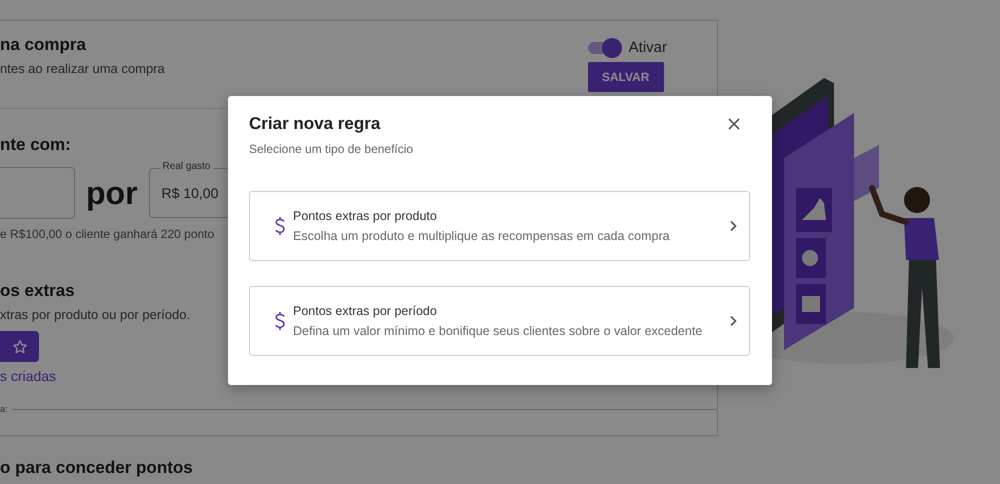 The width and height of the screenshot is (1000, 484). Describe the element at coordinates (647, 47) in the screenshot. I see `toggle-label: Ativar` at that location.